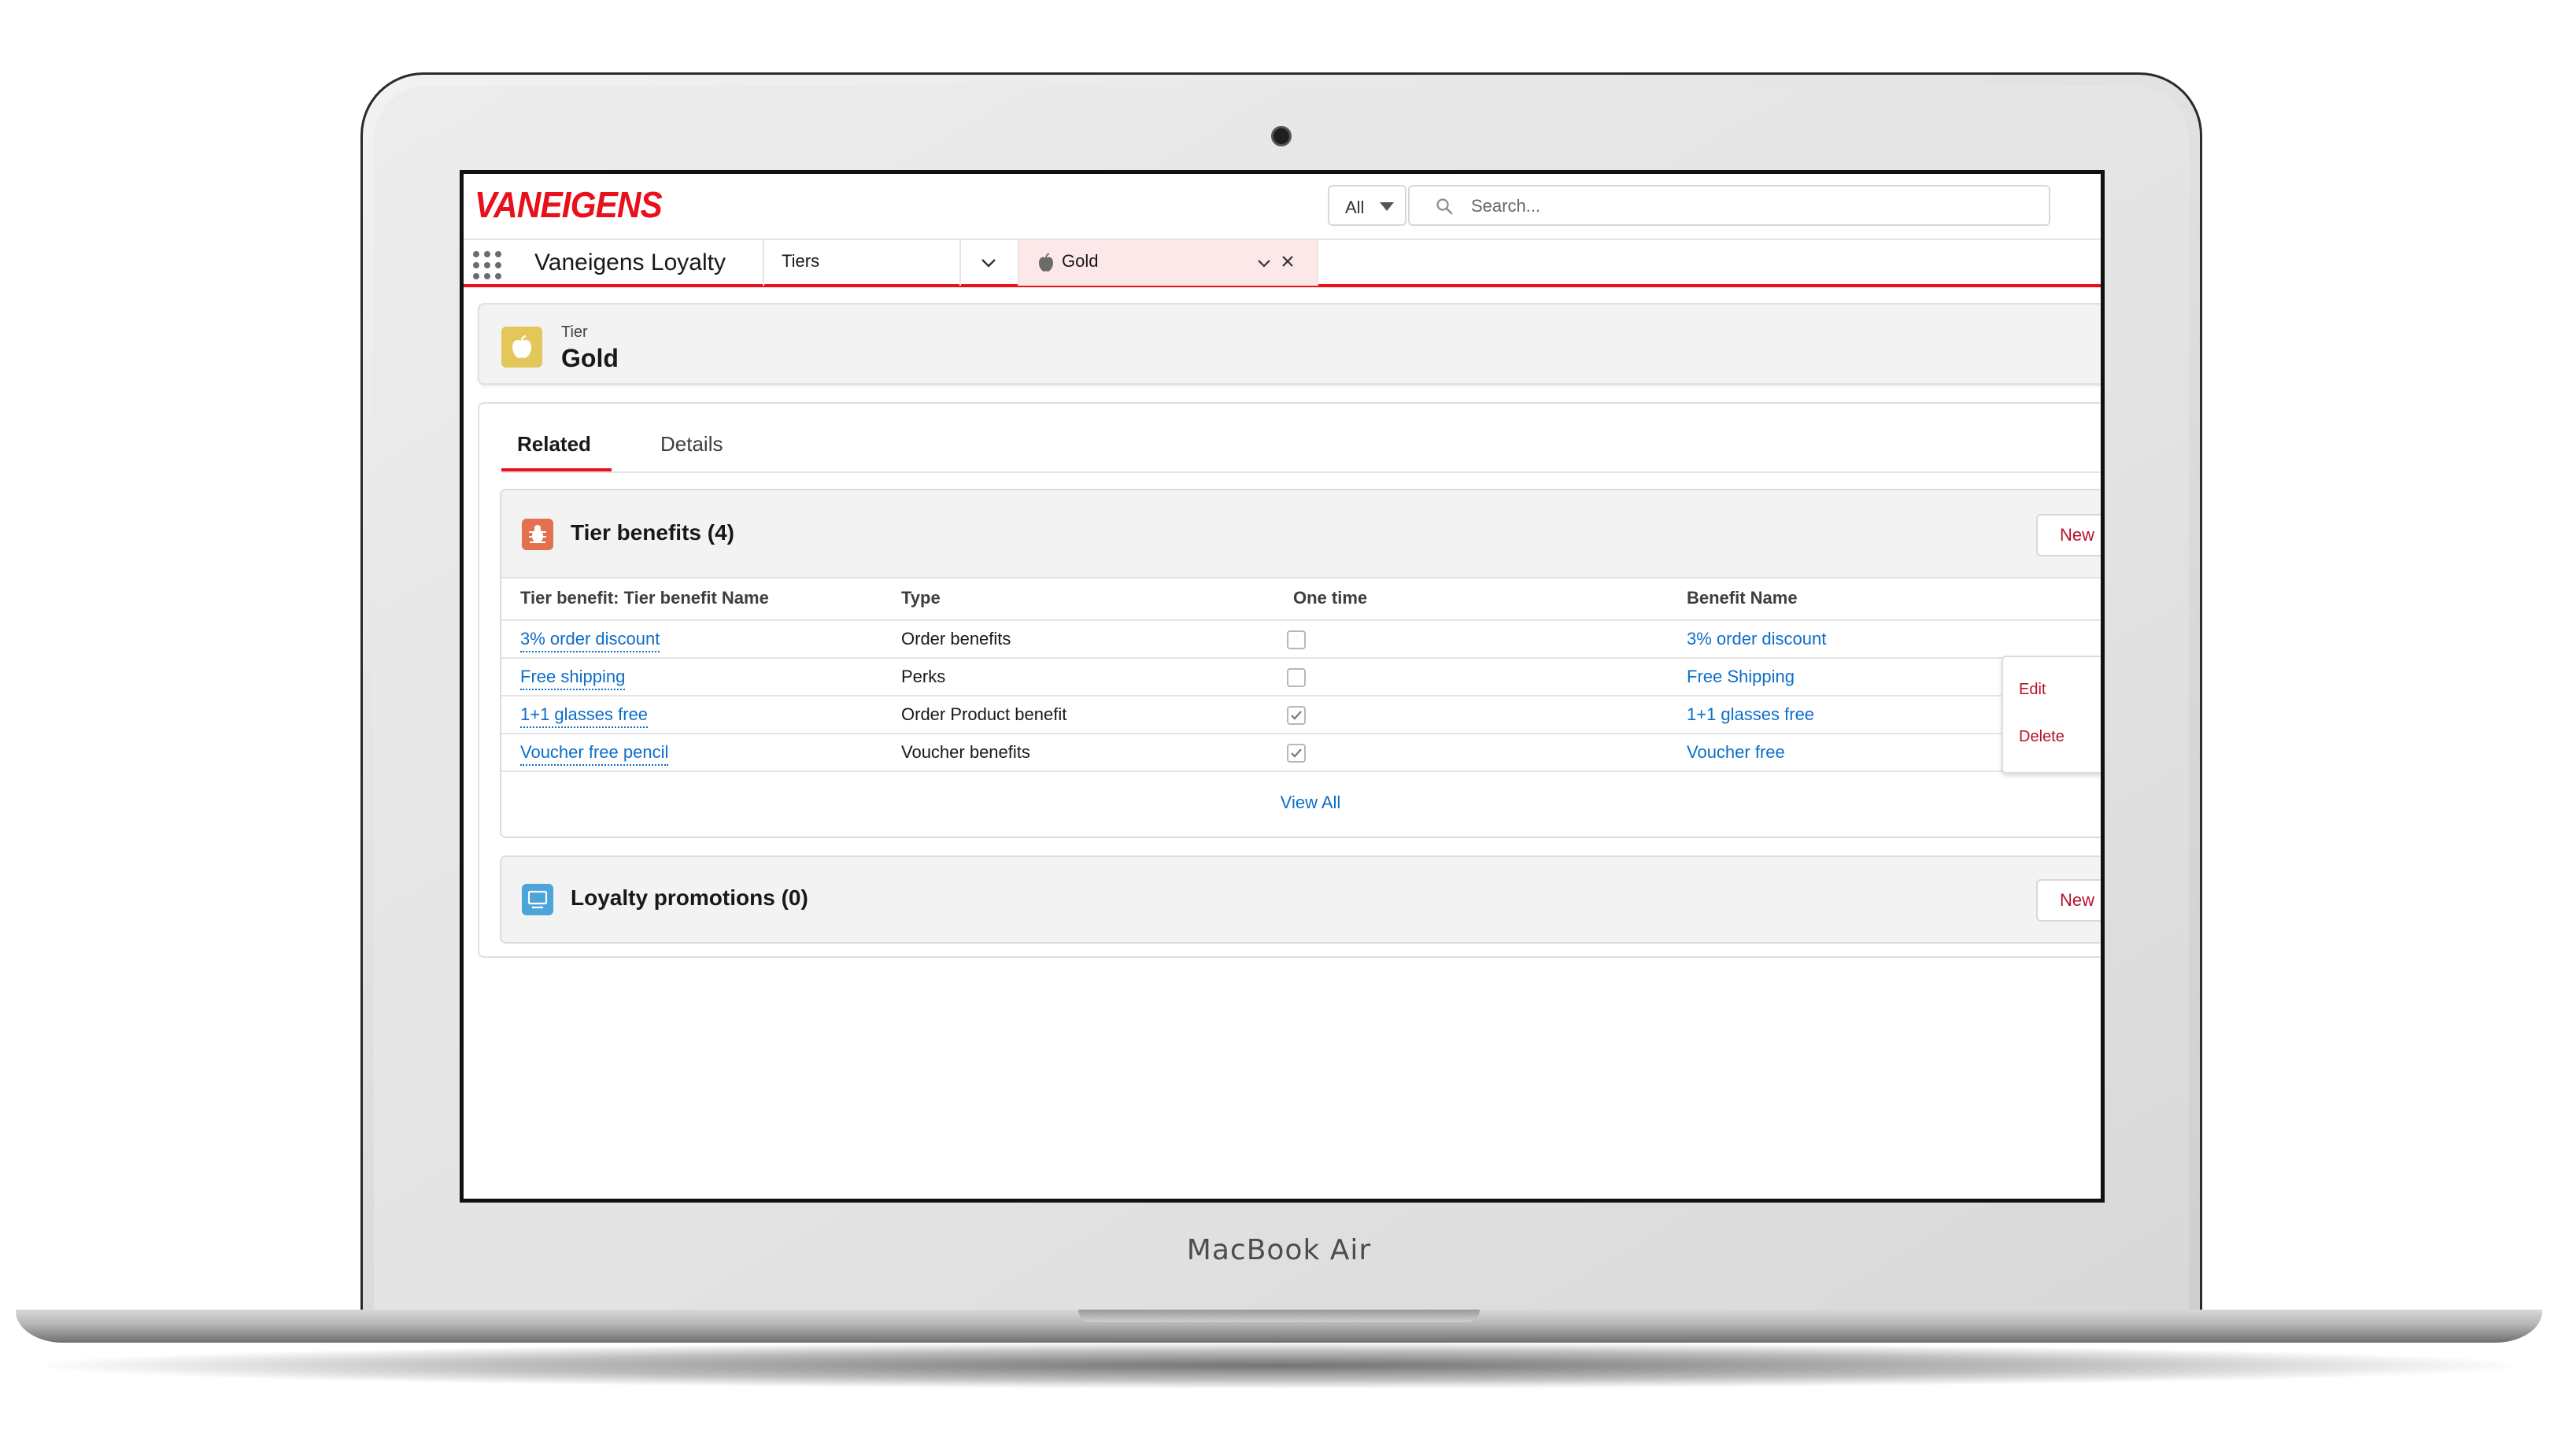 The height and width of the screenshot is (1456, 2558). What do you see at coordinates (1301, 534) in the screenshot?
I see `related-list-header: Tier benefits (4) New` at bounding box center [1301, 534].